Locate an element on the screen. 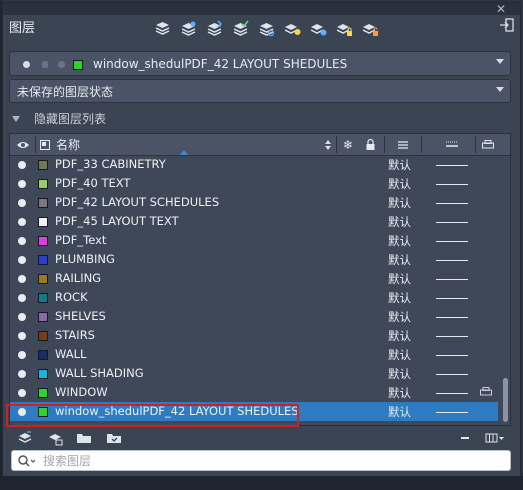  layer-row: SHELVES 默认 is located at coordinates (254, 316).